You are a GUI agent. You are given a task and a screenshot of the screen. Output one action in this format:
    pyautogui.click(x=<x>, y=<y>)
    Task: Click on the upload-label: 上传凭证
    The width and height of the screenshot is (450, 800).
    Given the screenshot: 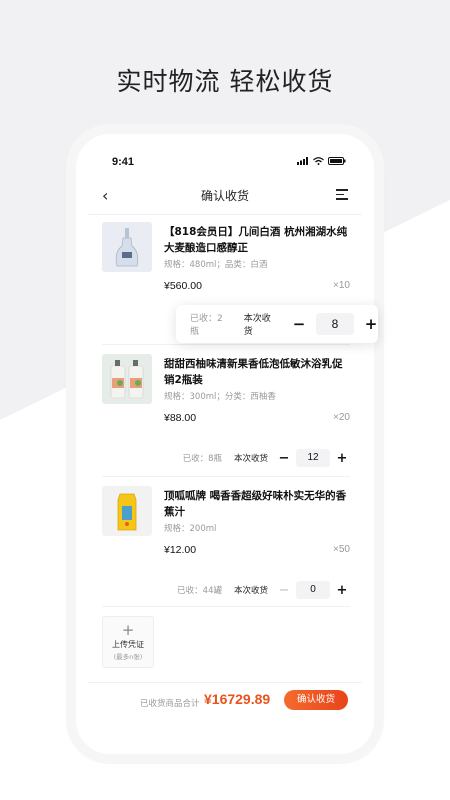 What is the action you would take?
    pyautogui.click(x=128, y=644)
    